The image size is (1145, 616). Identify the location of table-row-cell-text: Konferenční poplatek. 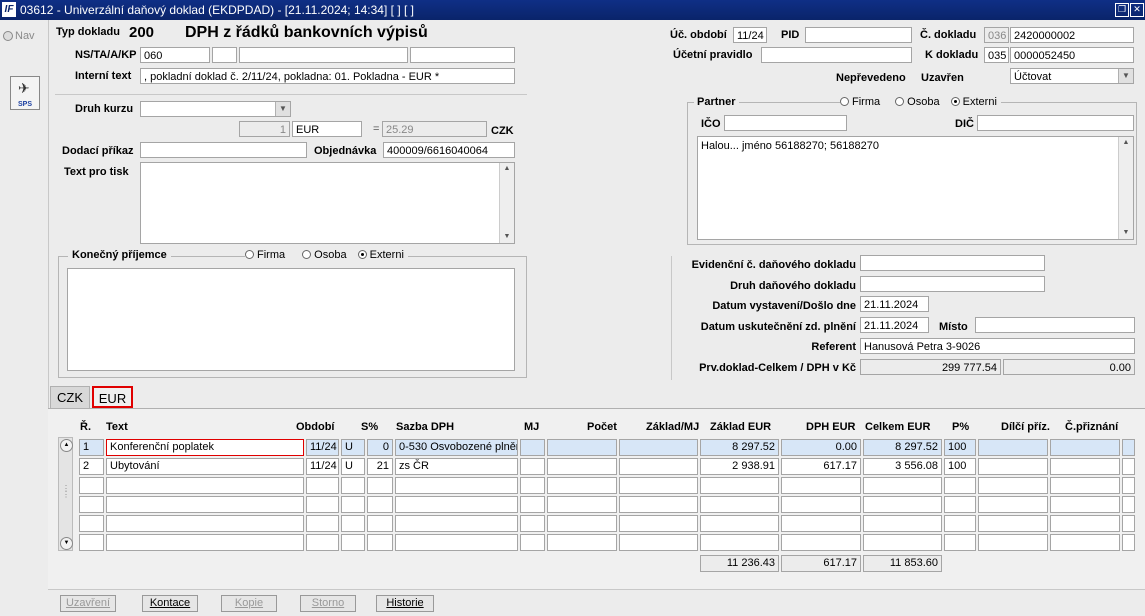
(205, 447).